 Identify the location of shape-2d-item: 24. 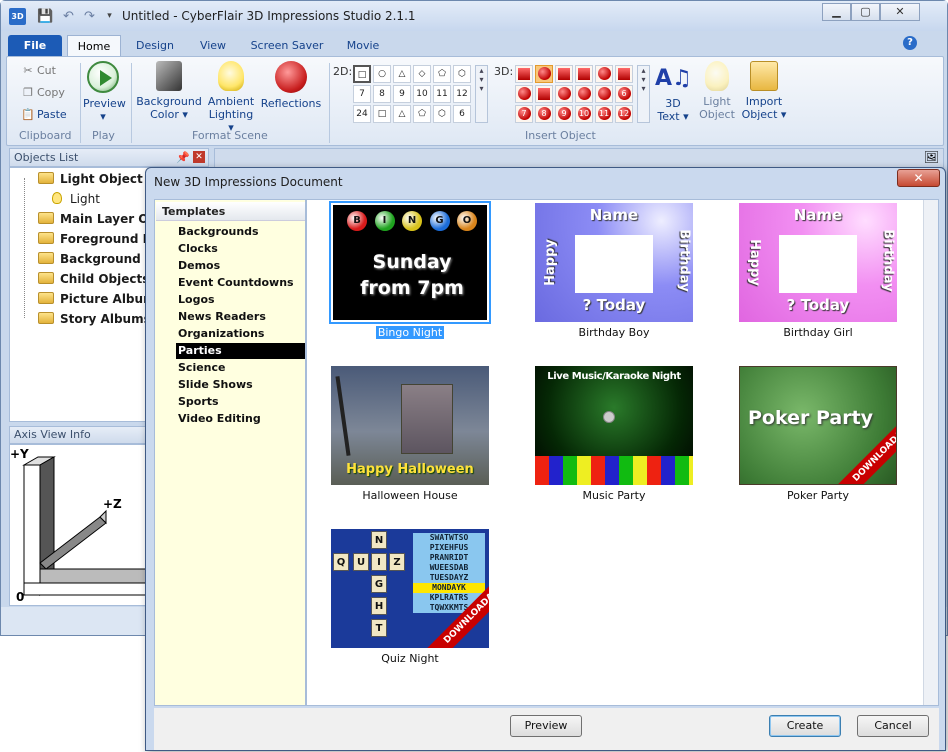
(362, 114).